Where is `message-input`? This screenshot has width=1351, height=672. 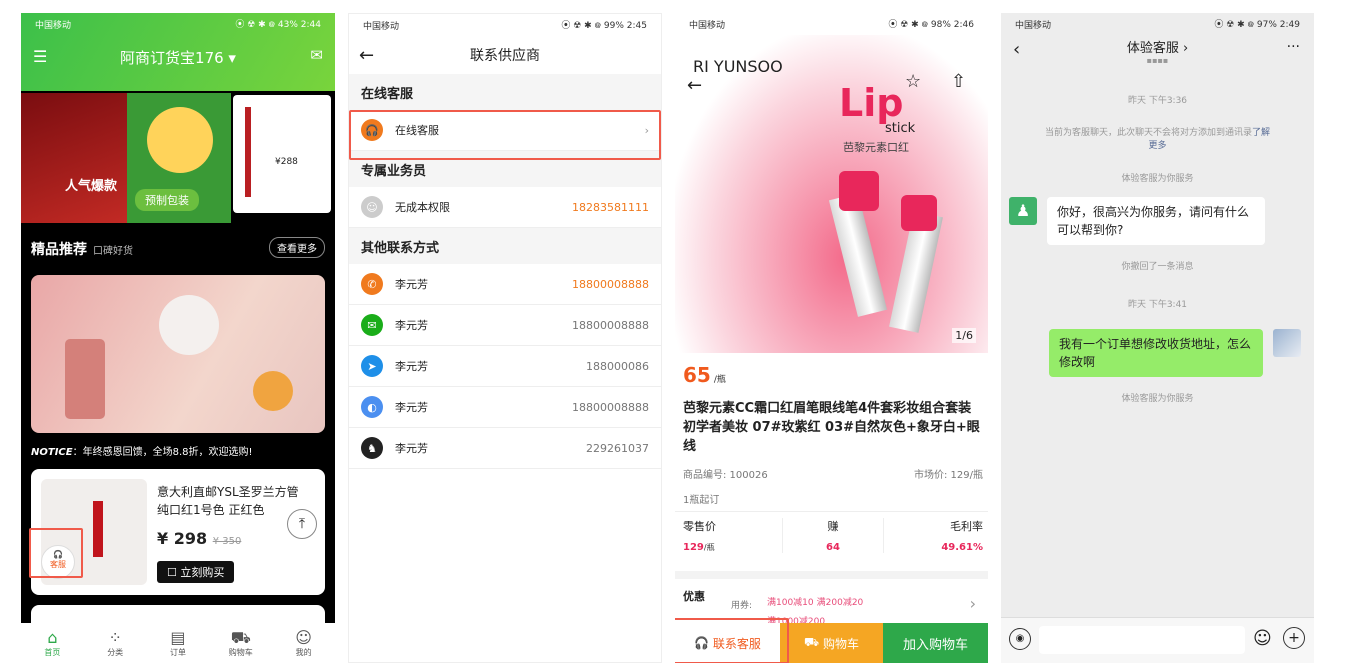
message-input is located at coordinates (1142, 640).